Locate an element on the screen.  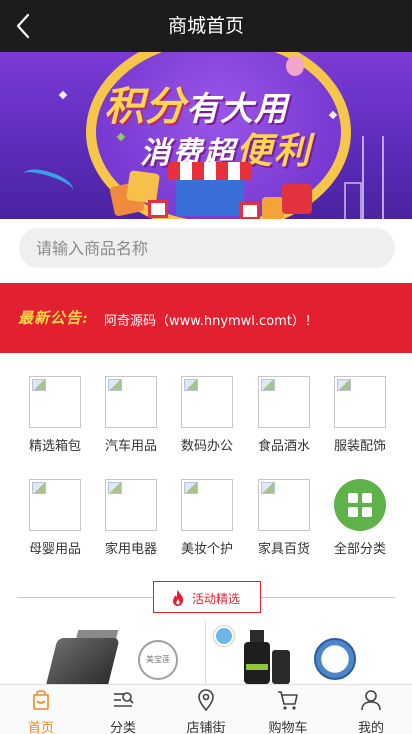
location-pin-icon is located at coordinates (206, 700).